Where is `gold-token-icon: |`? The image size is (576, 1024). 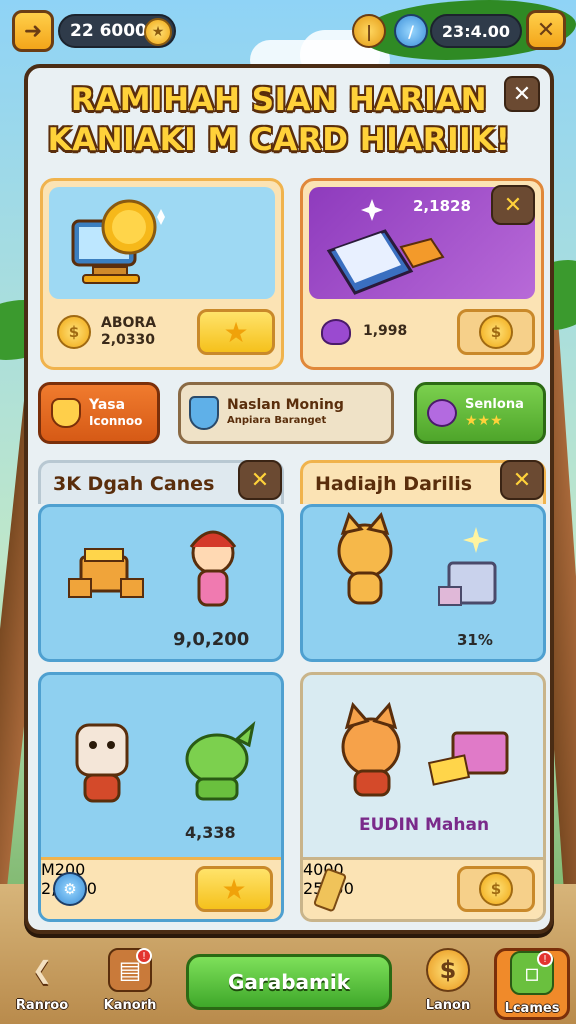 gold-token-icon: | is located at coordinates (369, 31).